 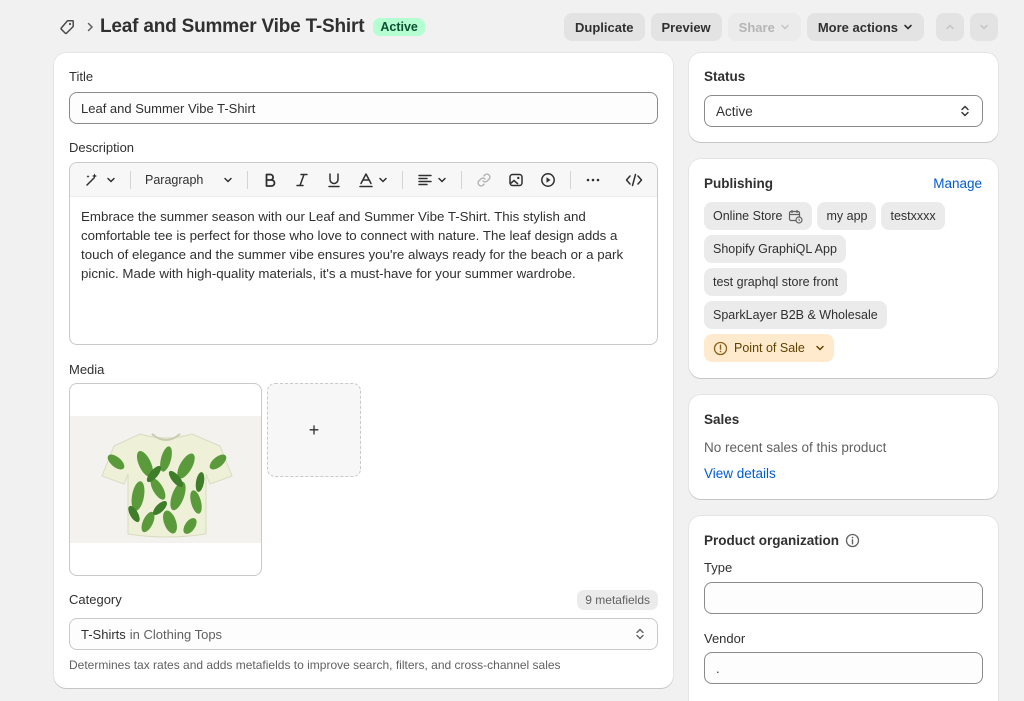 What do you see at coordinates (795, 315) in the screenshot?
I see `channel-chip: SparkLayer B2B & Wholesale` at bounding box center [795, 315].